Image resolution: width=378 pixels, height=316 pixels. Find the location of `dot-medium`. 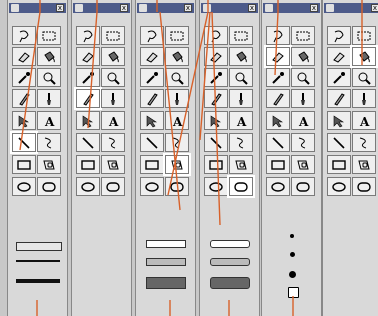

dot-medium is located at coordinates (292, 254).